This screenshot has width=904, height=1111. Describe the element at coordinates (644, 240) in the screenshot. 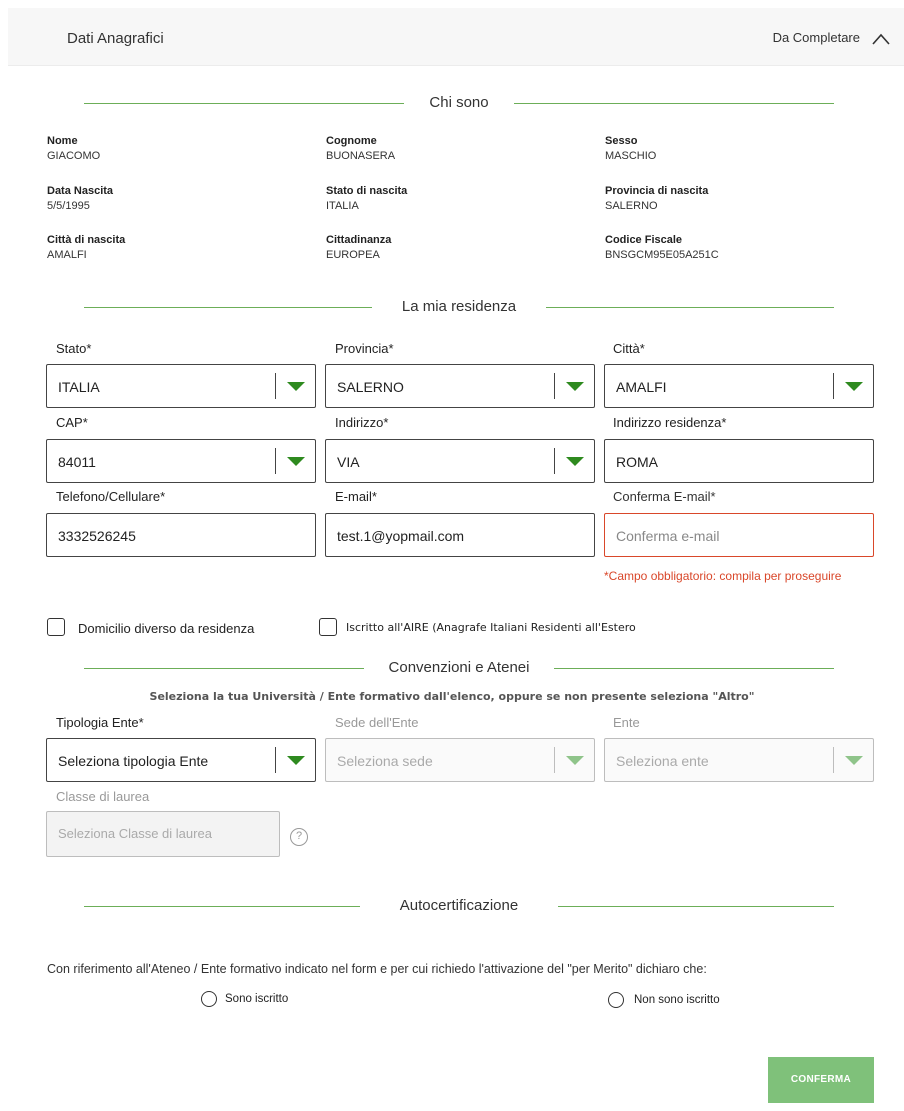

I see `info-label: Codice Fiscale` at that location.